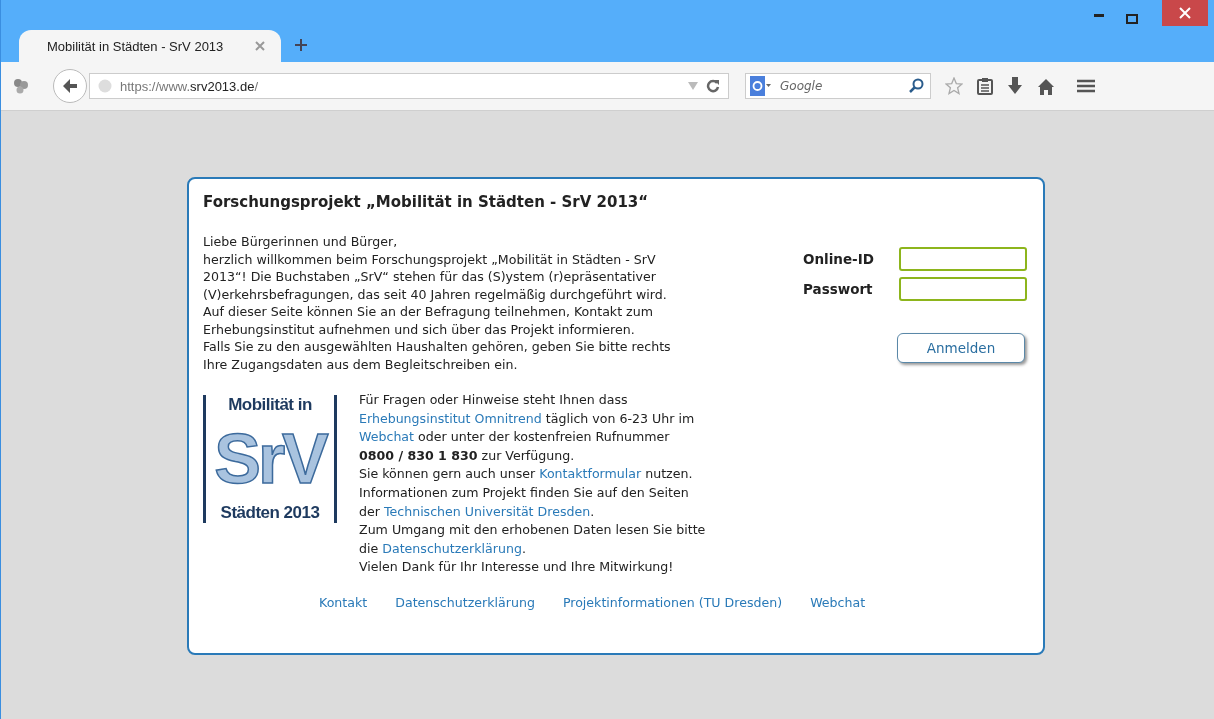 The width and height of the screenshot is (1214, 719). Describe the element at coordinates (839, 259) in the screenshot. I see `field-label: Online-ID` at that location.